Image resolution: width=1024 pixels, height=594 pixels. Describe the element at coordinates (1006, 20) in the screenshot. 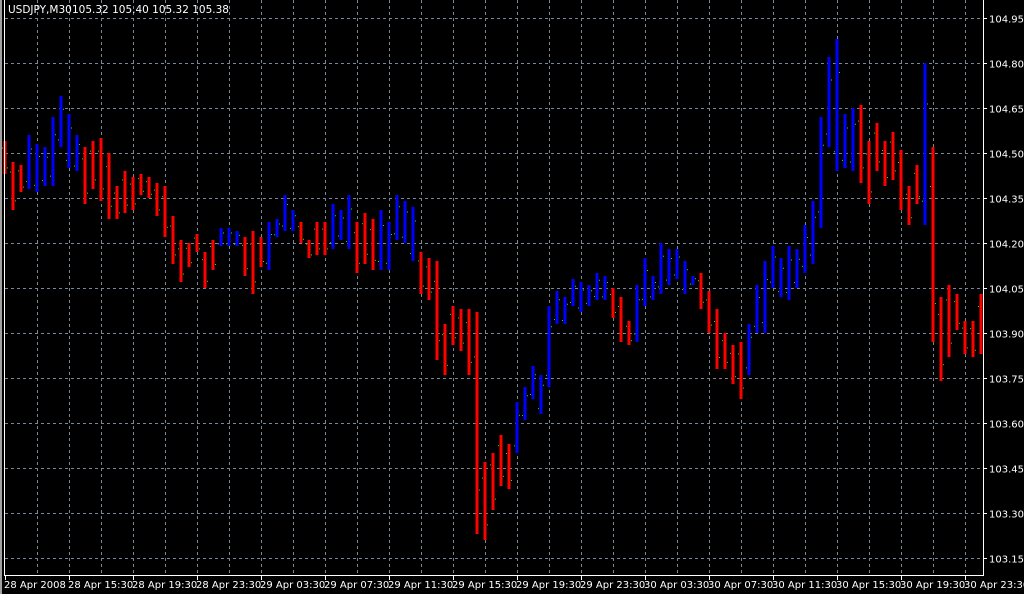

I see `price-tick-label: 104.95` at that location.